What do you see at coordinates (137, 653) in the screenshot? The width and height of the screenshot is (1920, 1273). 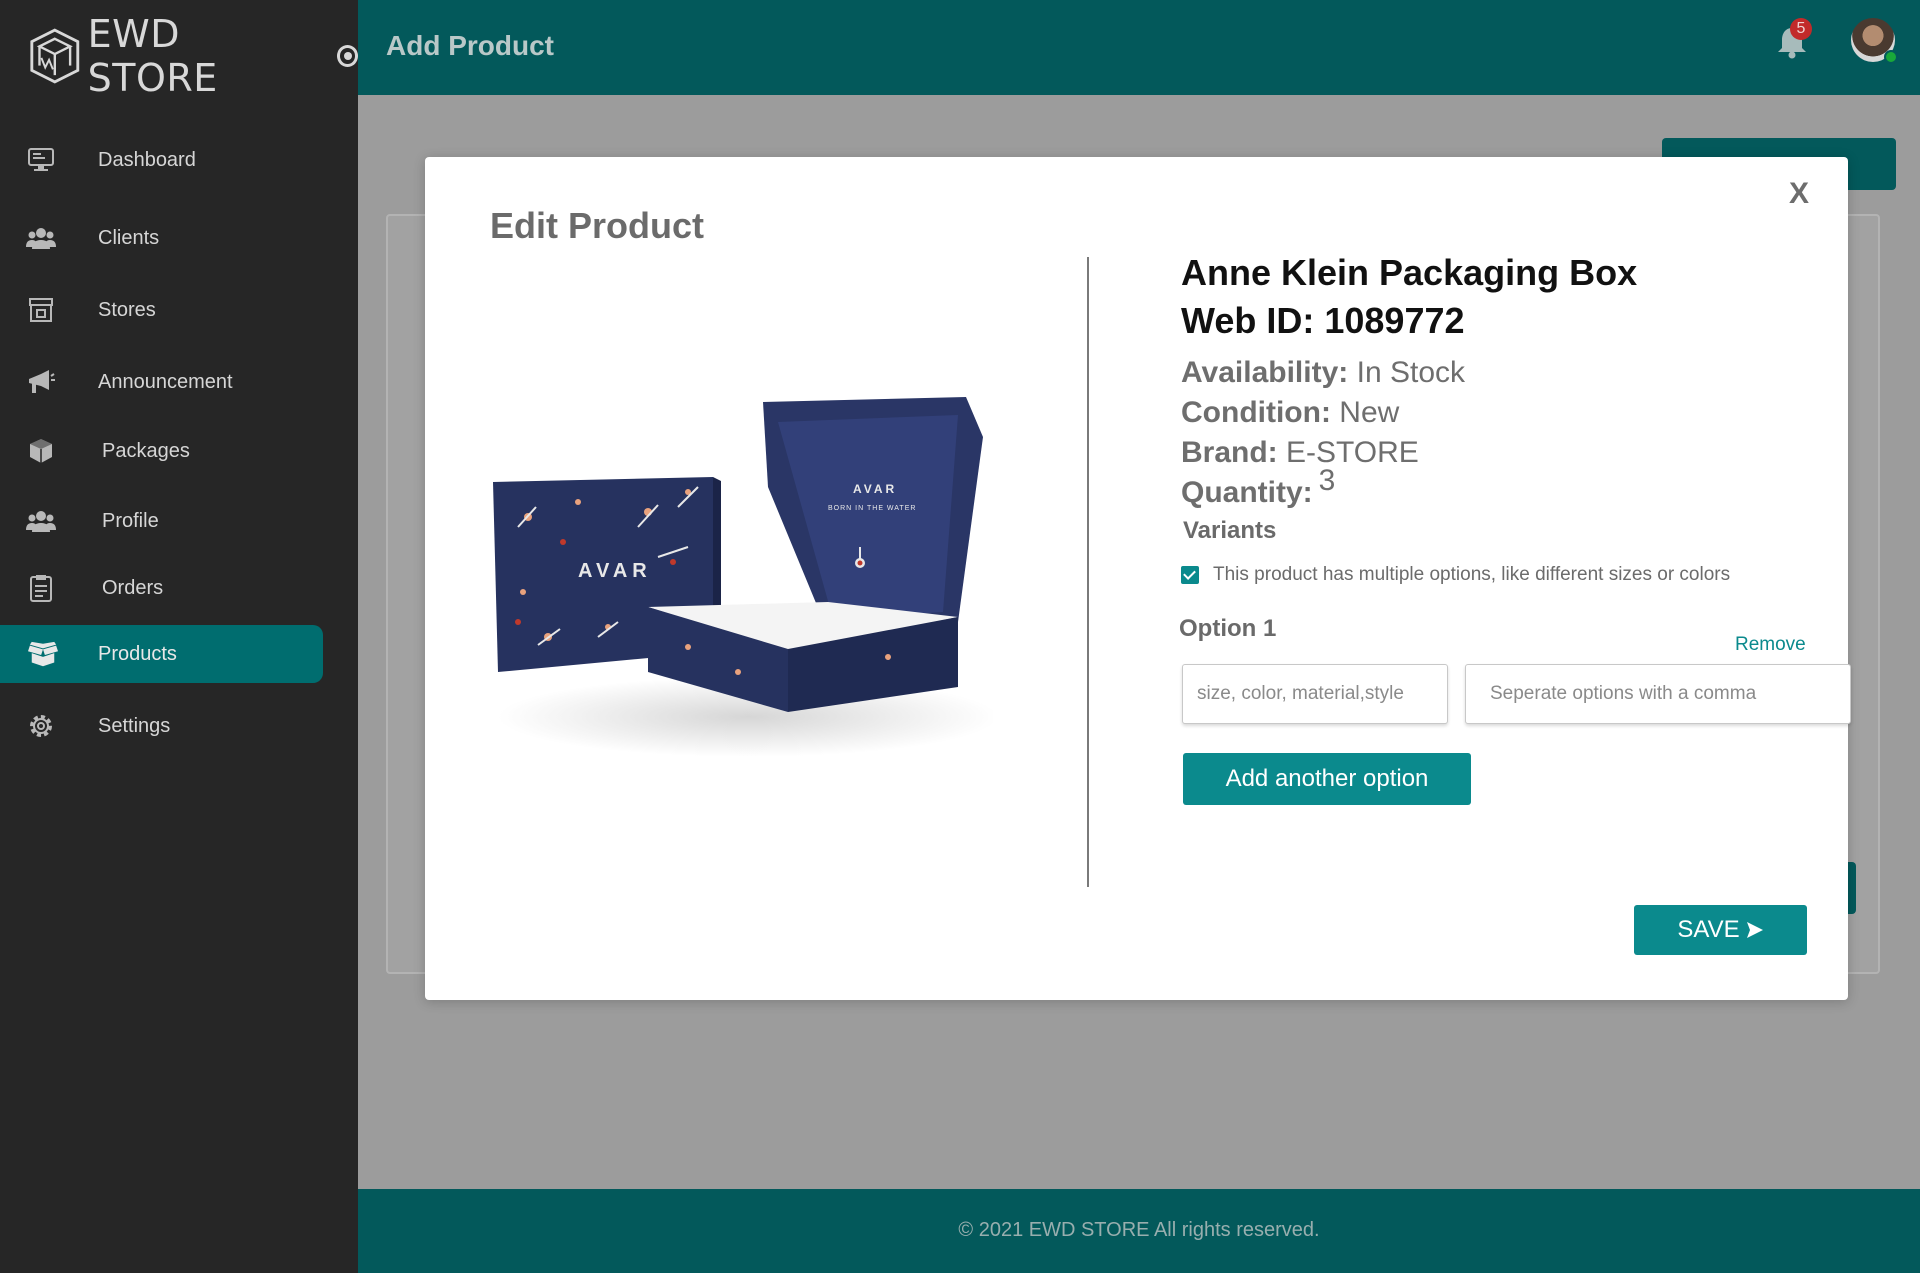 I see `sidebar-item-label: Products` at bounding box center [137, 653].